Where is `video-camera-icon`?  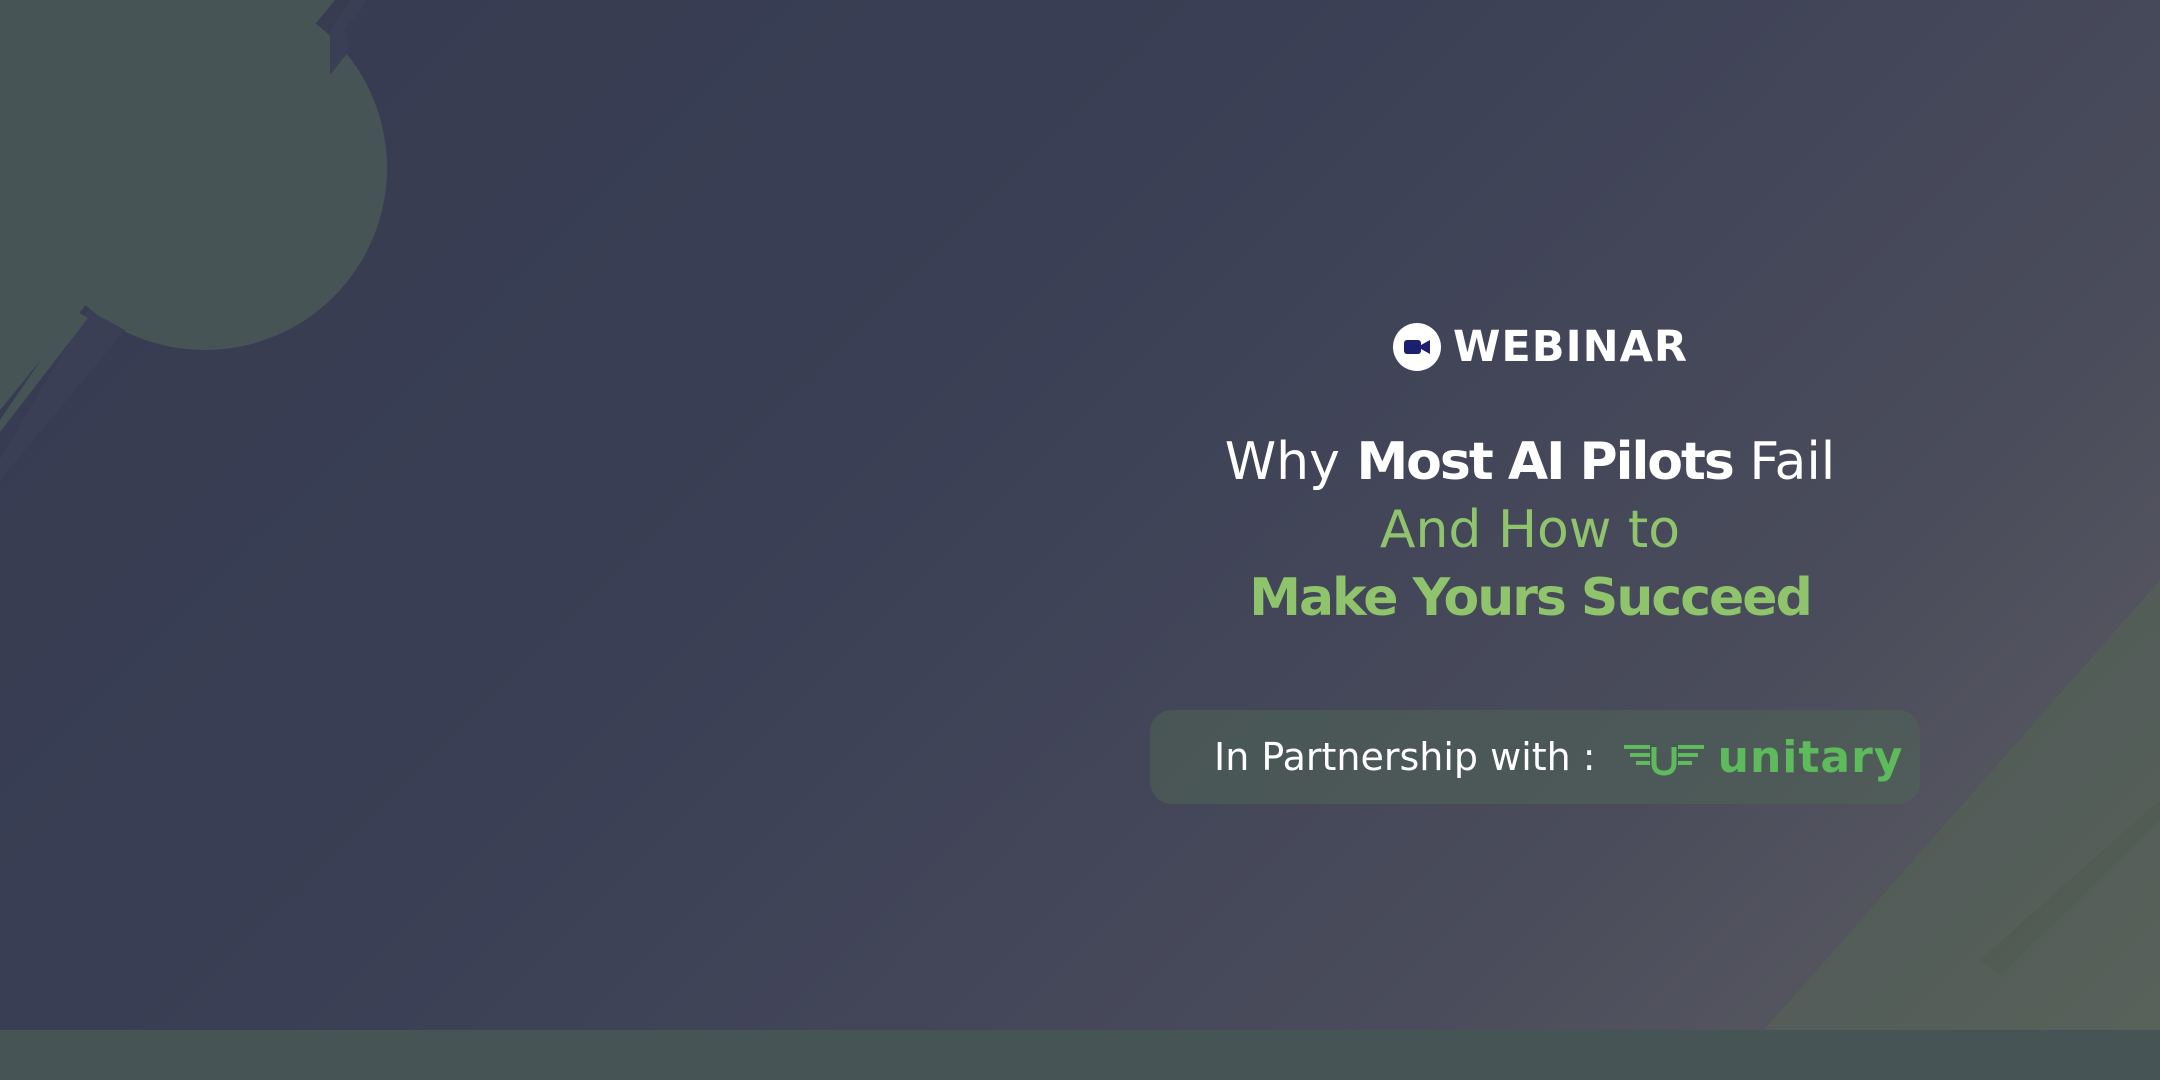 video-camera-icon is located at coordinates (1417, 347).